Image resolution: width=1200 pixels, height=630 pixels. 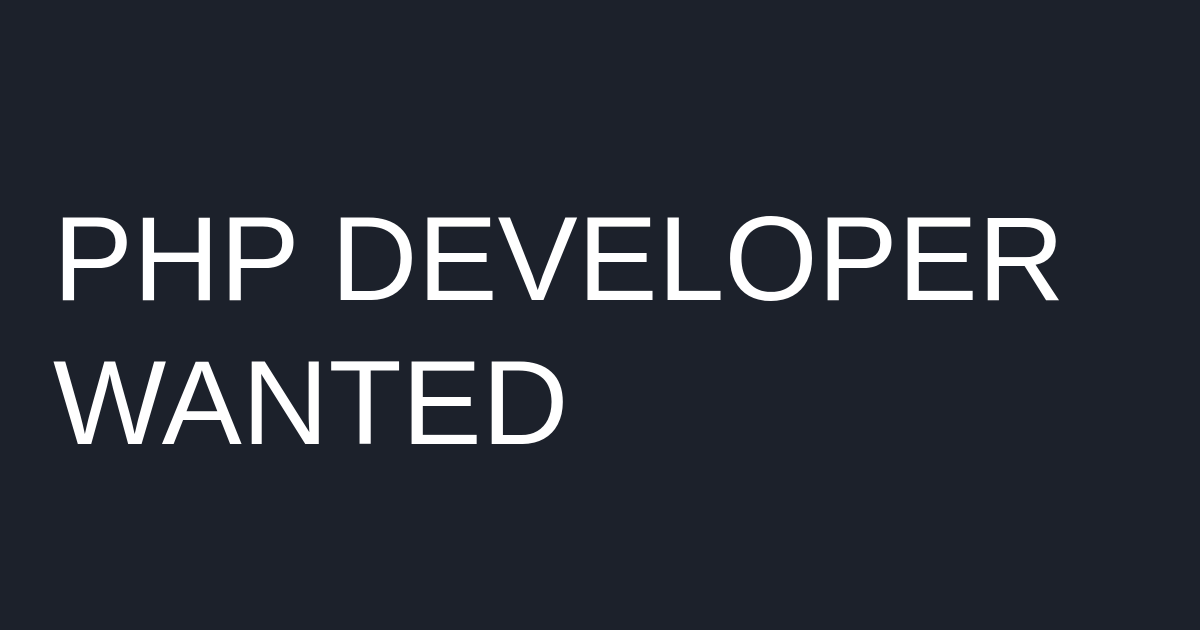 What do you see at coordinates (311, 403) in the screenshot?
I see `headline-line-2: WANTED` at bounding box center [311, 403].